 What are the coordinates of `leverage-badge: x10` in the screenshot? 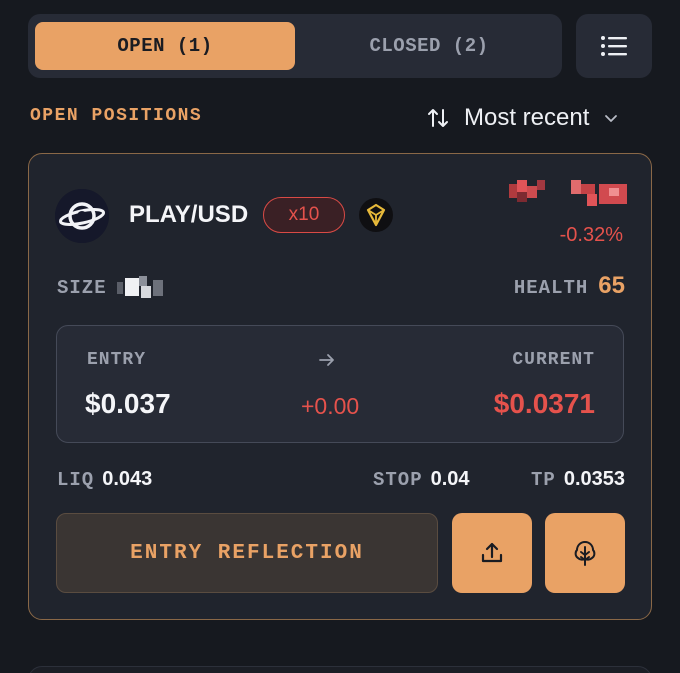 It's located at (304, 215).